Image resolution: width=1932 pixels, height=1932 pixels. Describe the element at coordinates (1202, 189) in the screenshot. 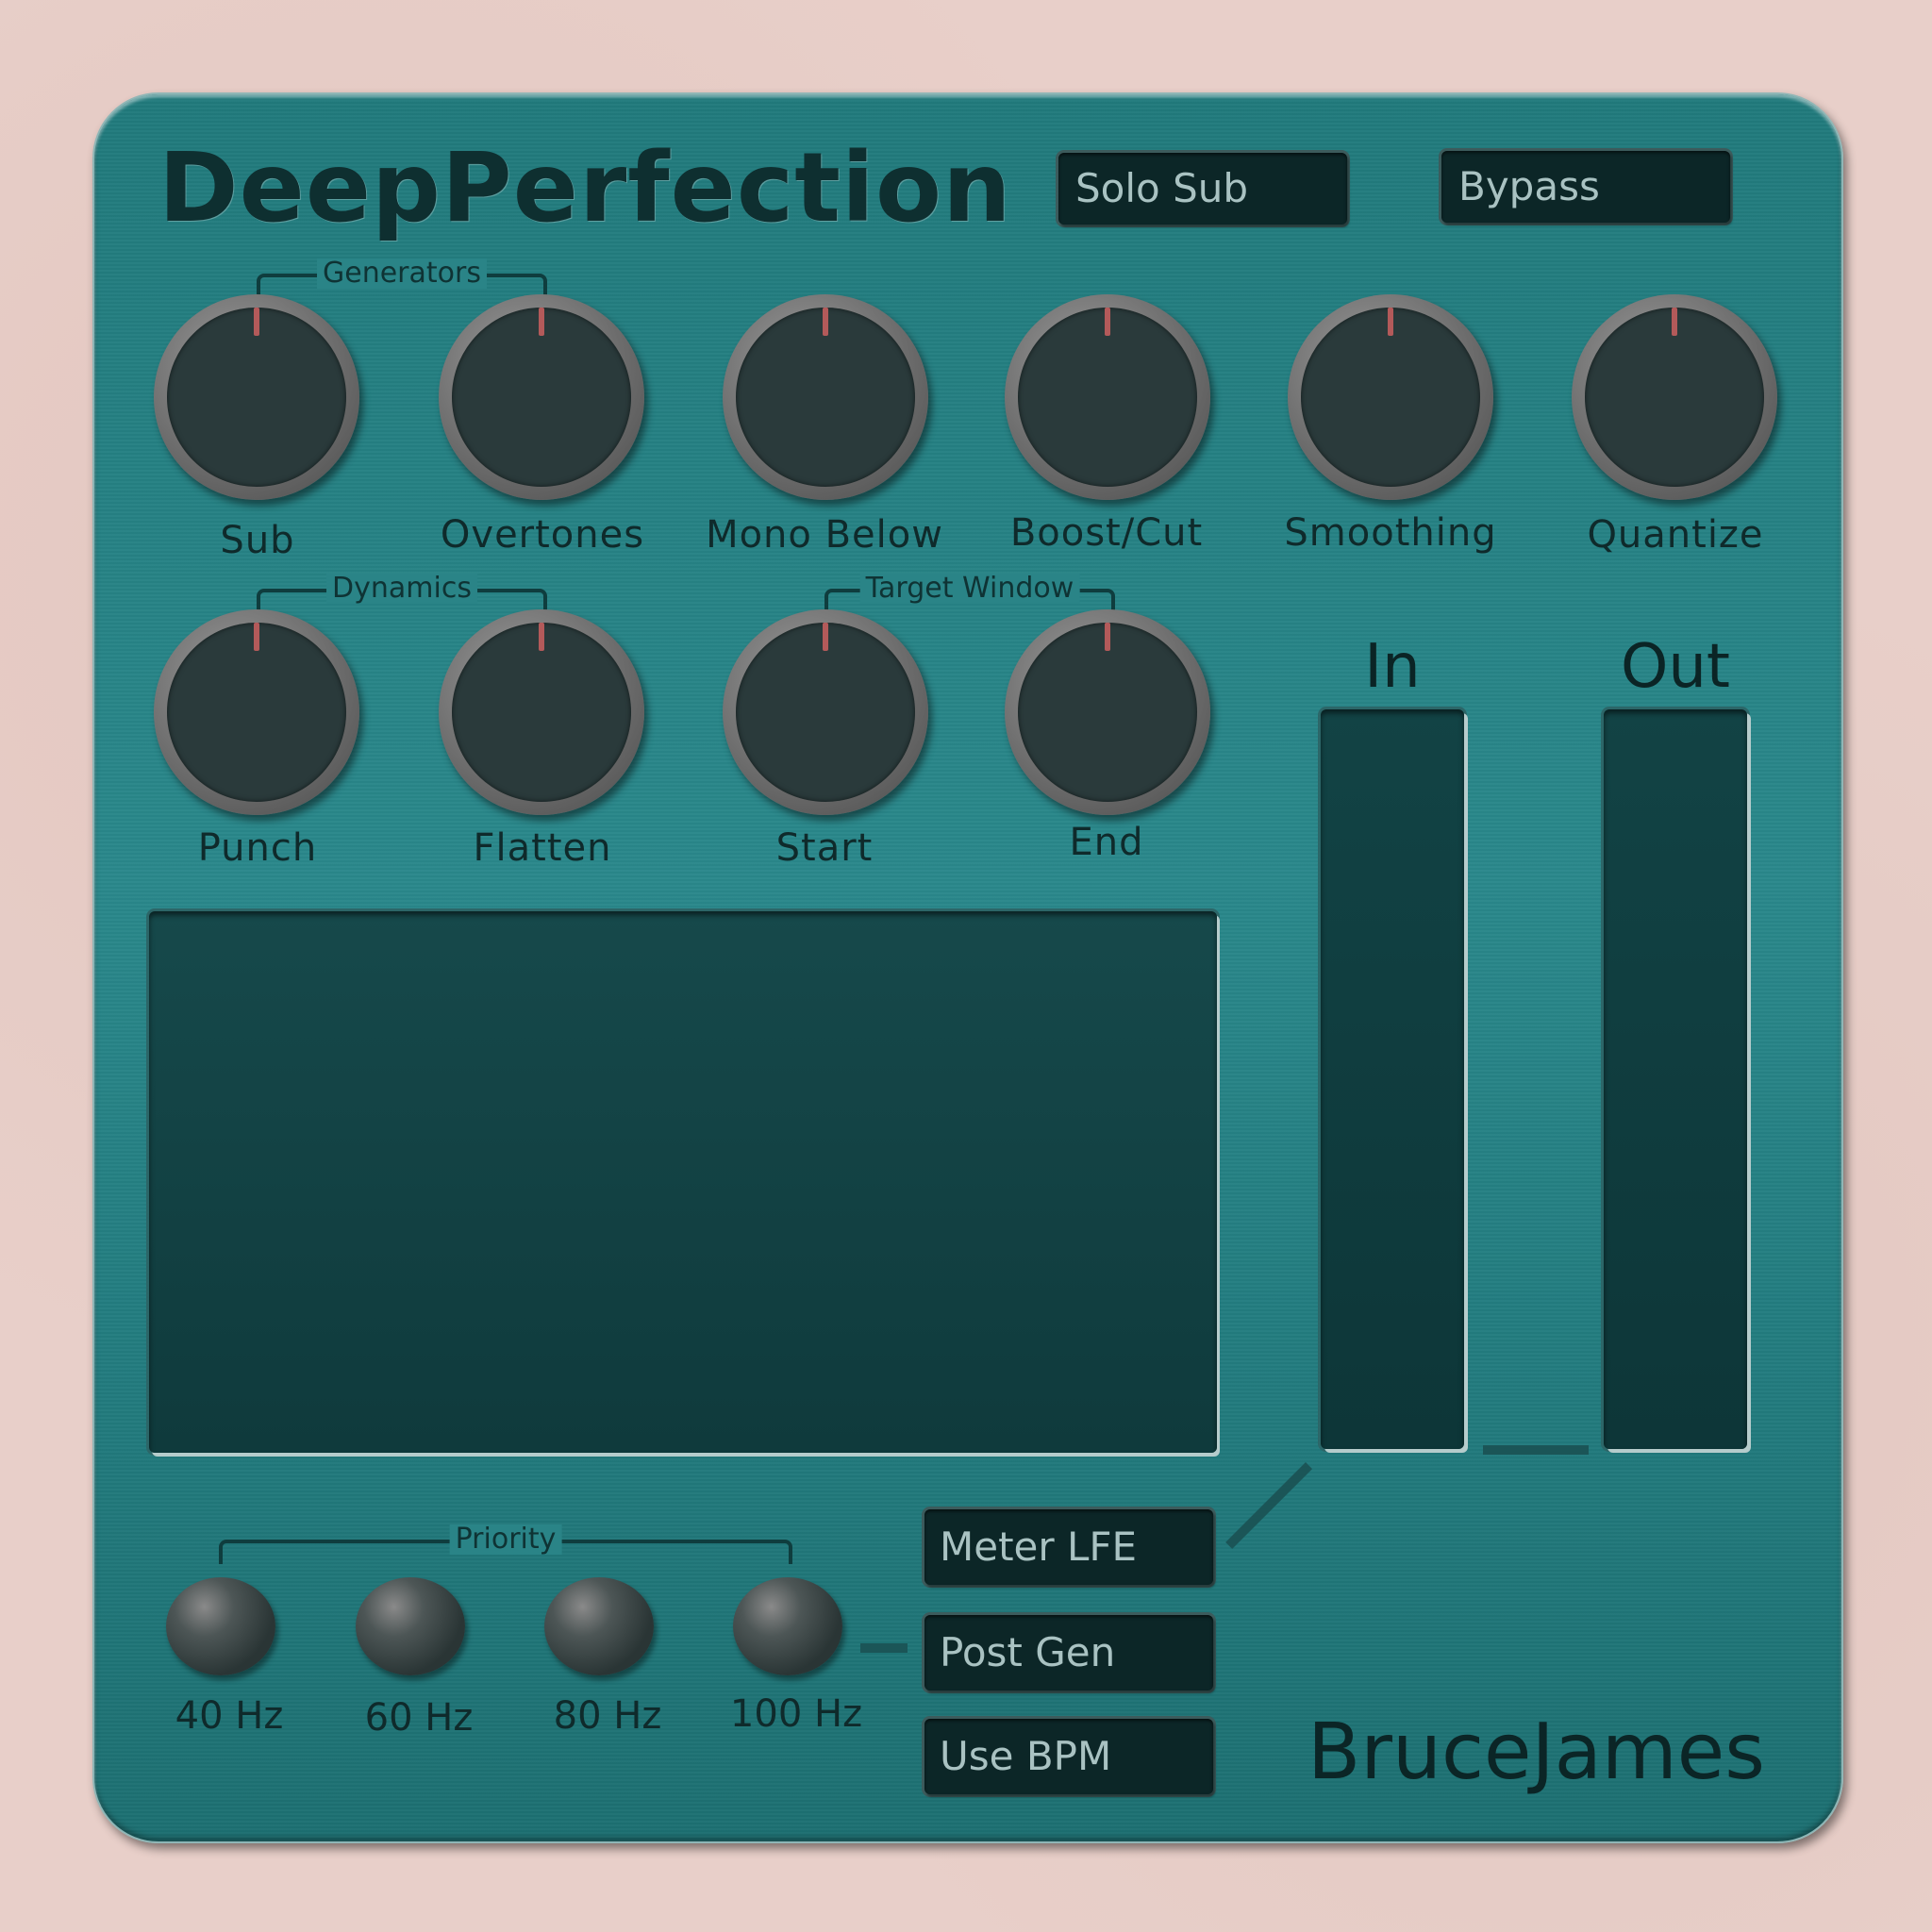

I see `solo-sub-toggle: Solo Sub` at that location.